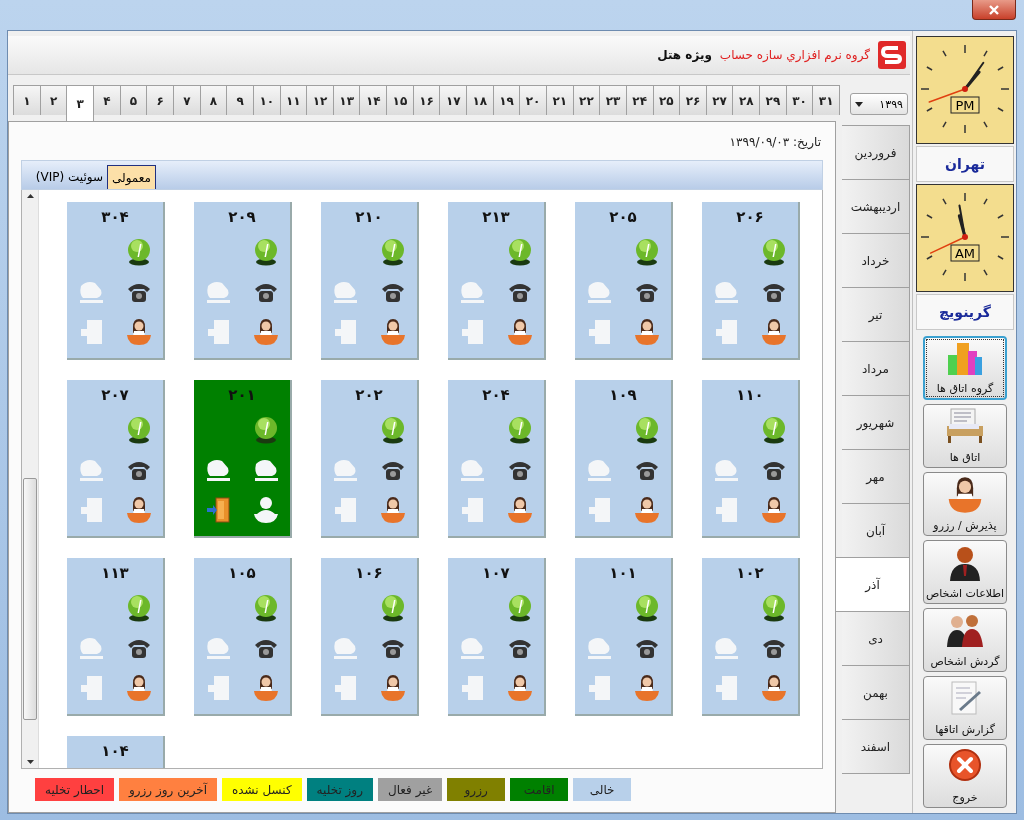 This screenshot has height=820, width=1024. Describe the element at coordinates (213, 100) in the screenshot. I see `day-tab: ۸` at that location.